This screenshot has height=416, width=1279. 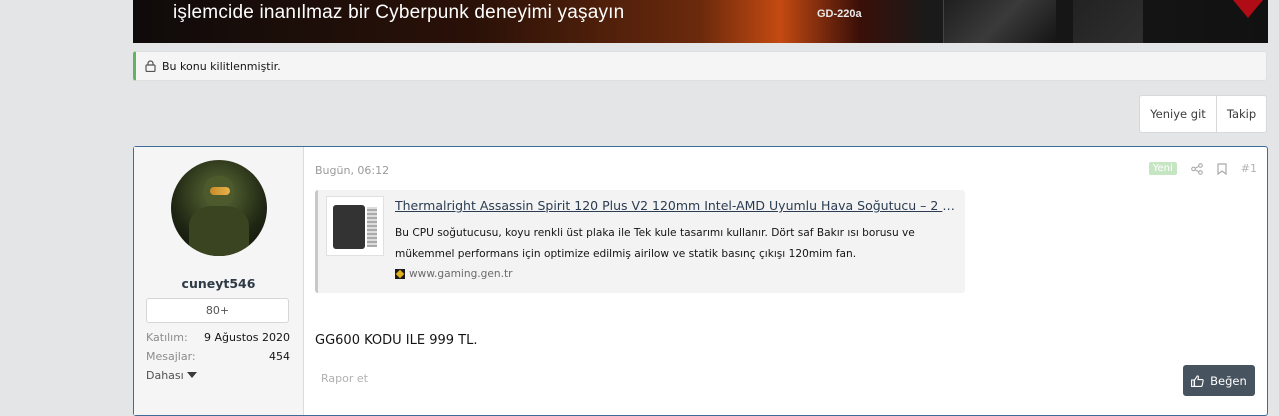 What do you see at coordinates (344, 378) in the screenshot?
I see `report-link: Rapor et` at bounding box center [344, 378].